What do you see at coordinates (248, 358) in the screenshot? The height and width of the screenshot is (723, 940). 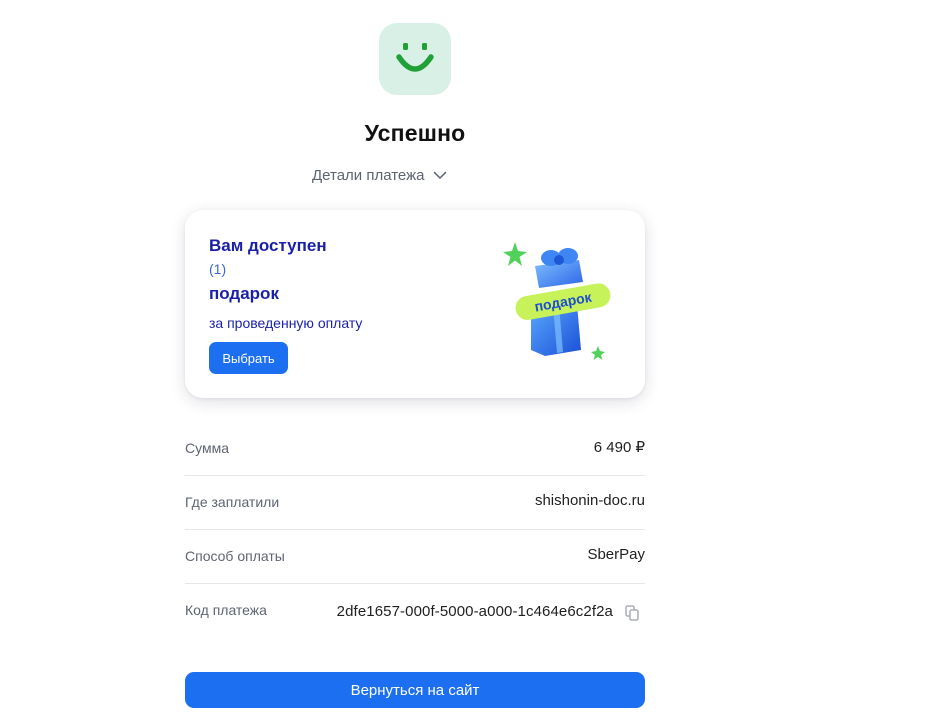 I see `choose-gift-button: Выбрать` at bounding box center [248, 358].